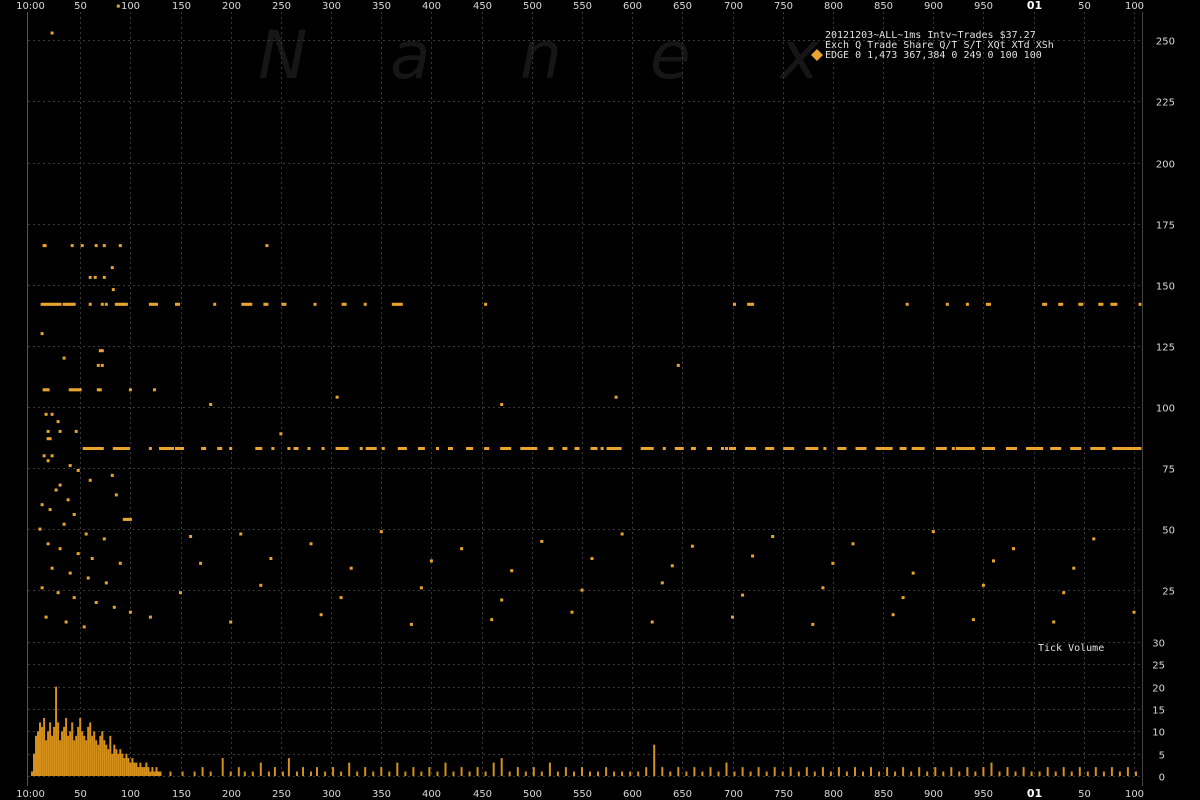  Describe the element at coordinates (1134, 6) in the screenshot. I see `x-tick-label-top: 100` at that location.